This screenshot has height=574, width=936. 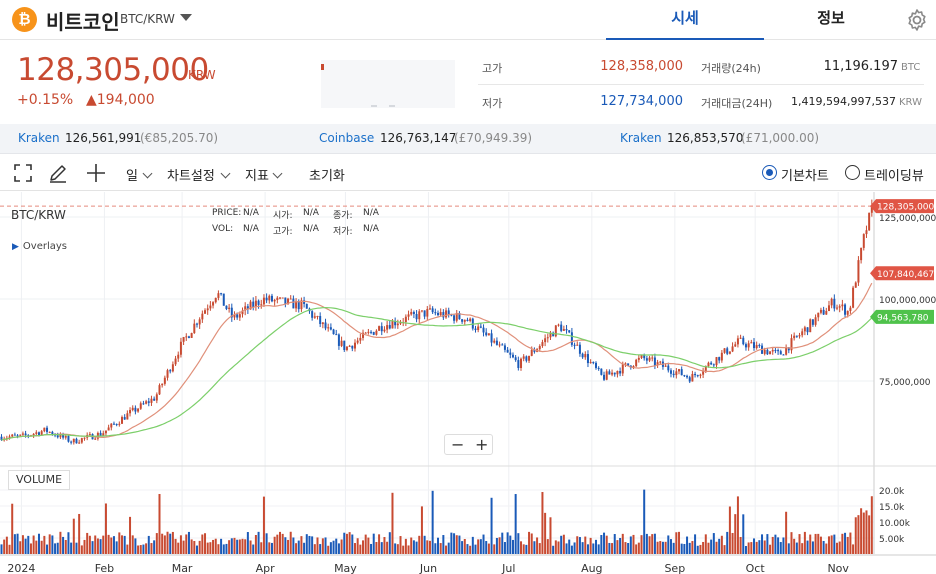 What do you see at coordinates (23, 173) in the screenshot?
I see `fullscreen-icon` at bounding box center [23, 173].